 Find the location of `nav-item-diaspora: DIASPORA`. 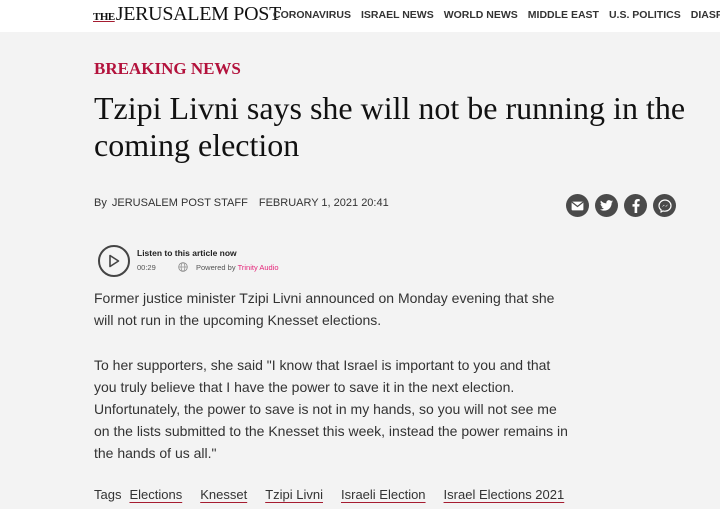

nav-item-diaspora: DIASPORA is located at coordinates (705, 15).